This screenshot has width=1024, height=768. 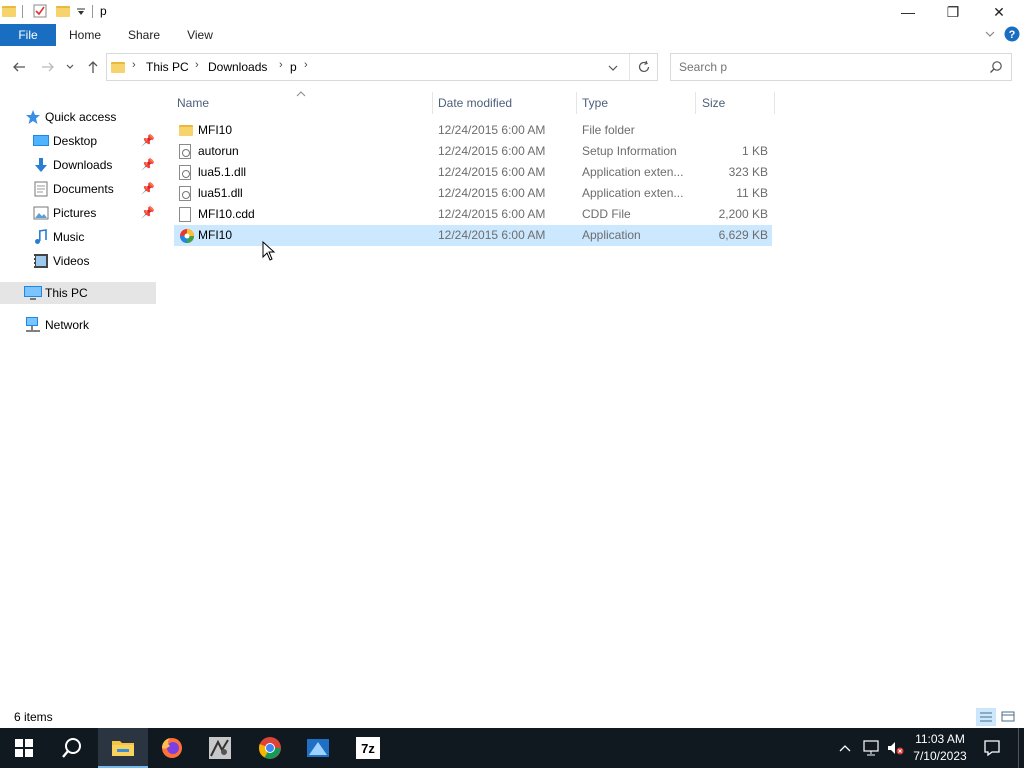 What do you see at coordinates (93, 67) in the screenshot?
I see `up-button` at bounding box center [93, 67].